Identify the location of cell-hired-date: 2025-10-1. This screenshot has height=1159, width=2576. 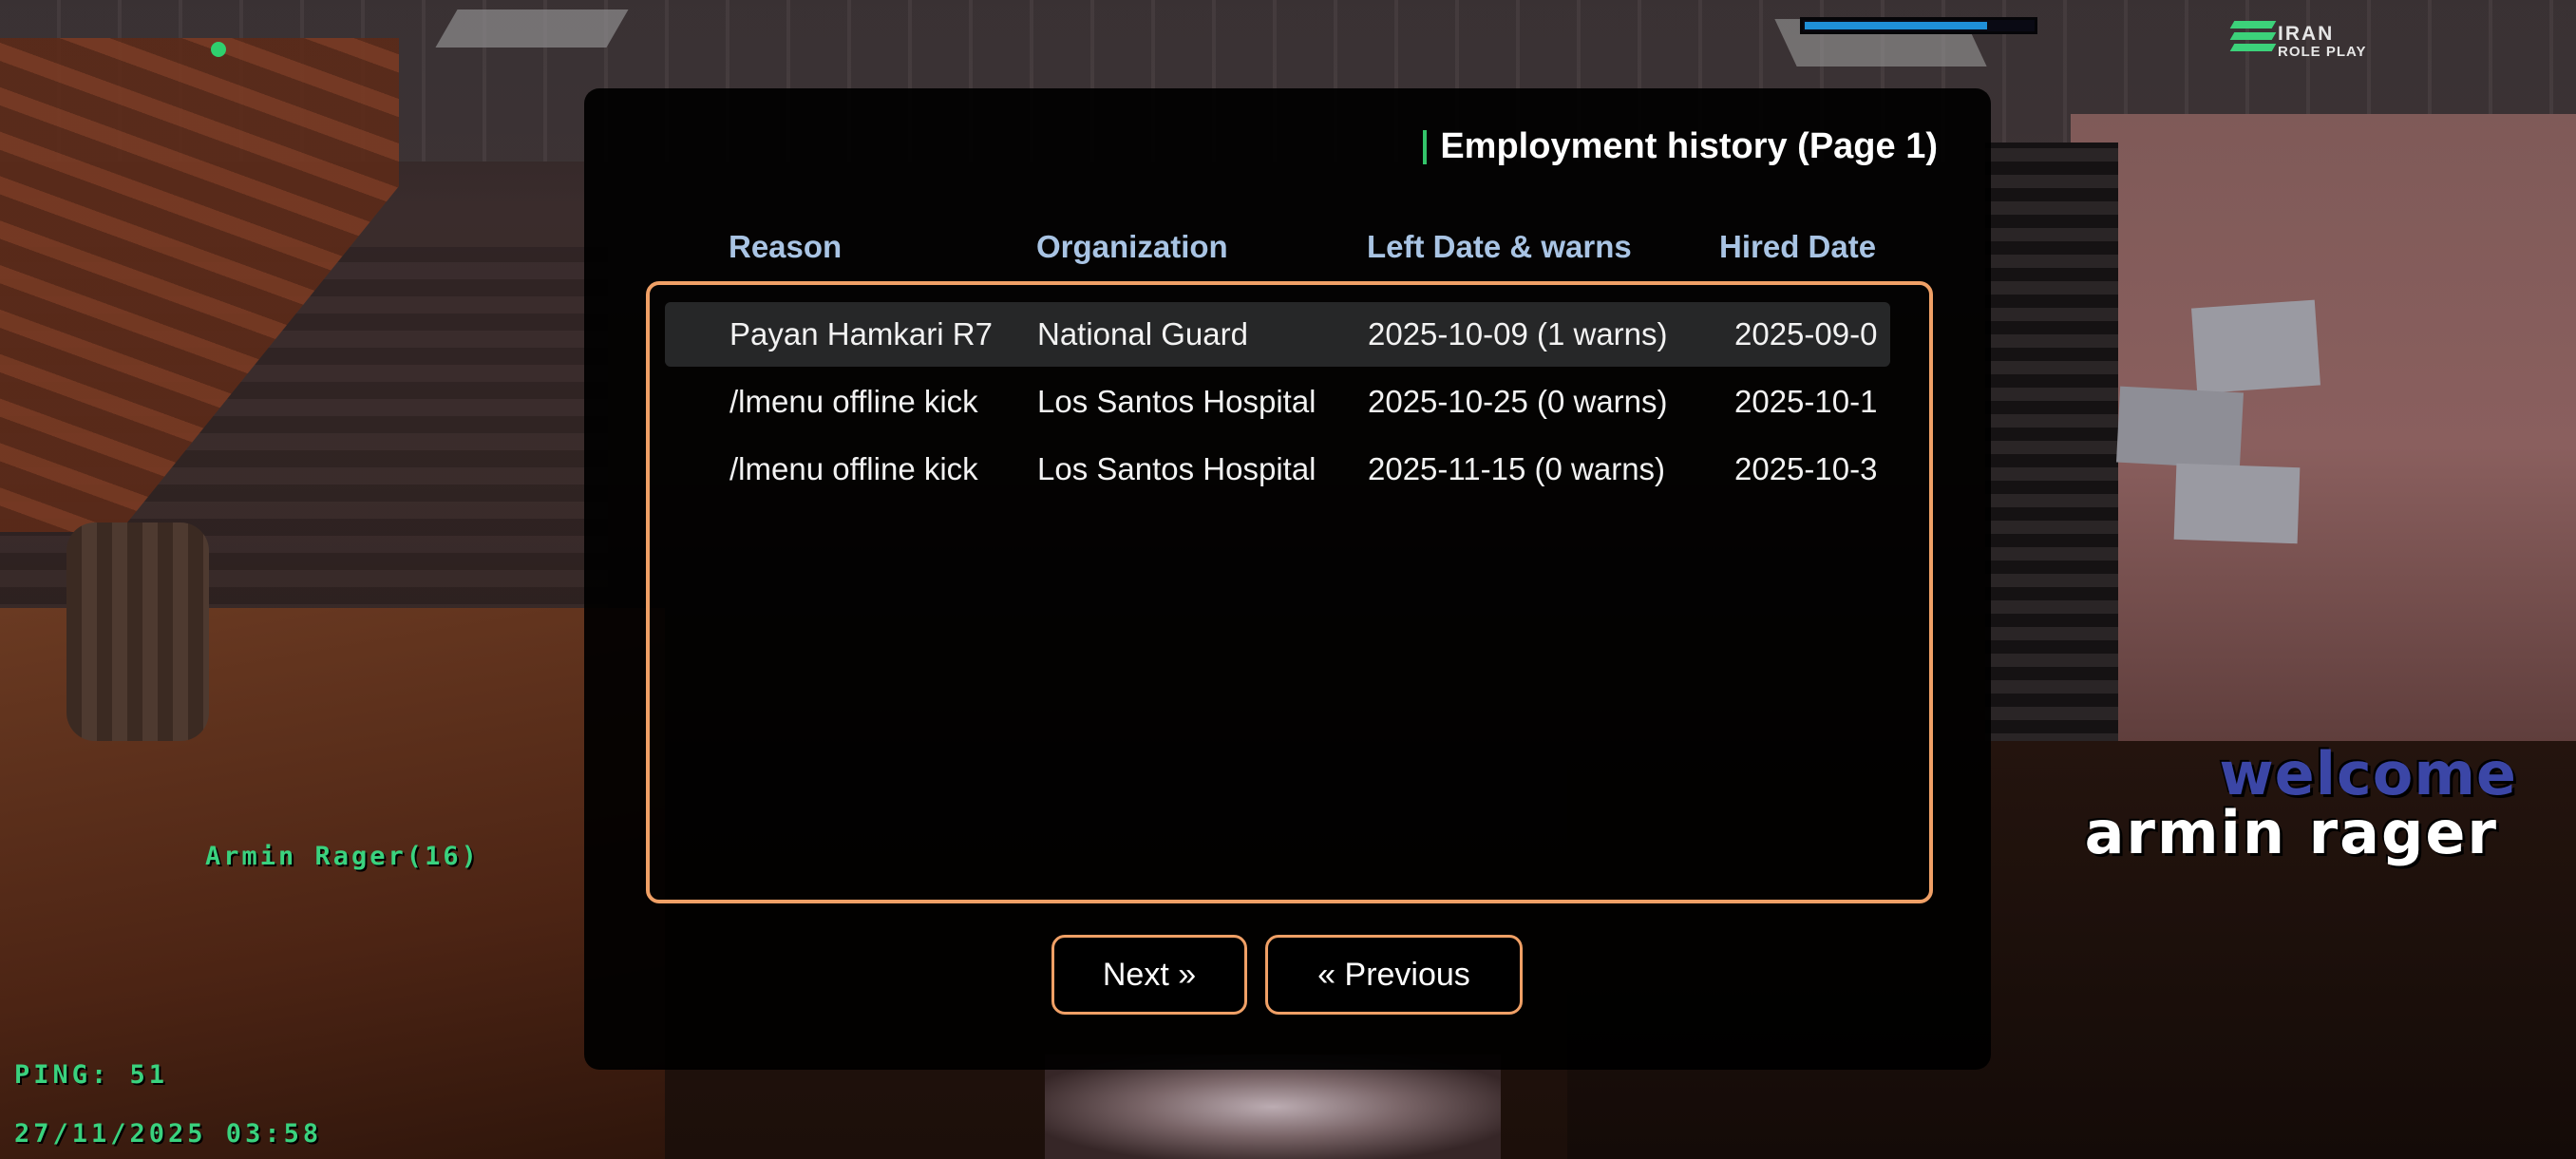
(1806, 401).